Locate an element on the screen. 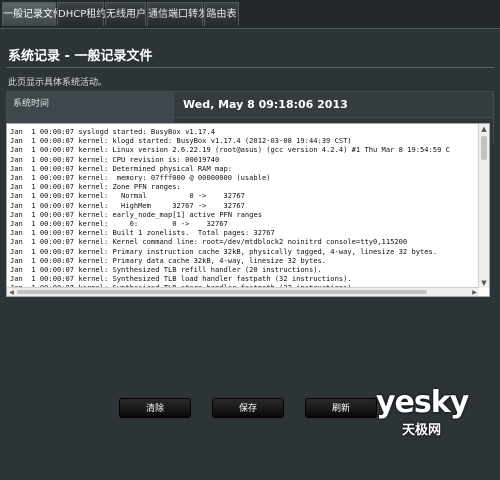 The height and width of the screenshot is (480, 500). tab-bar: 一般记录文件 DHCP租约 无线用户 通信端口转发 路由表 is located at coordinates (250, 14).